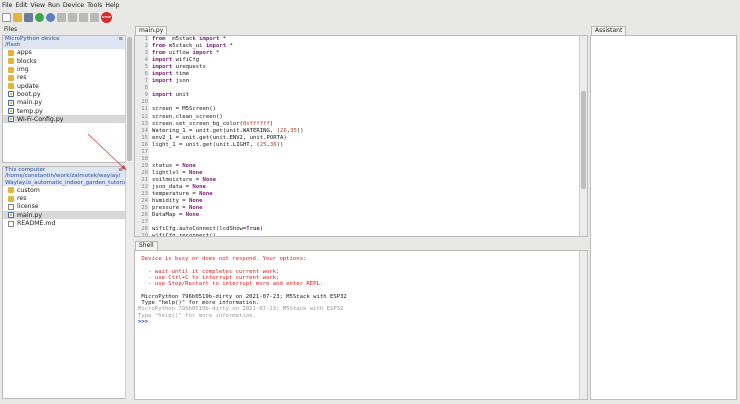 The height and width of the screenshot is (404, 740). Describe the element at coordinates (64, 199) in the screenshot. I see `computer-file-item: res` at that location.